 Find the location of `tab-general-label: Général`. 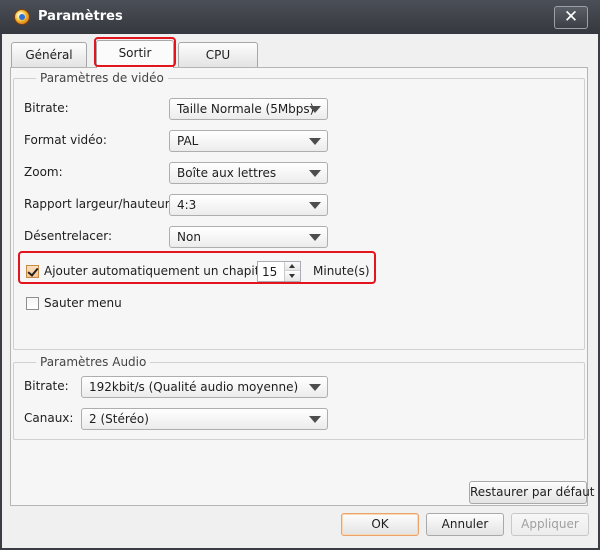

tab-general-label: Général is located at coordinates (49, 55).